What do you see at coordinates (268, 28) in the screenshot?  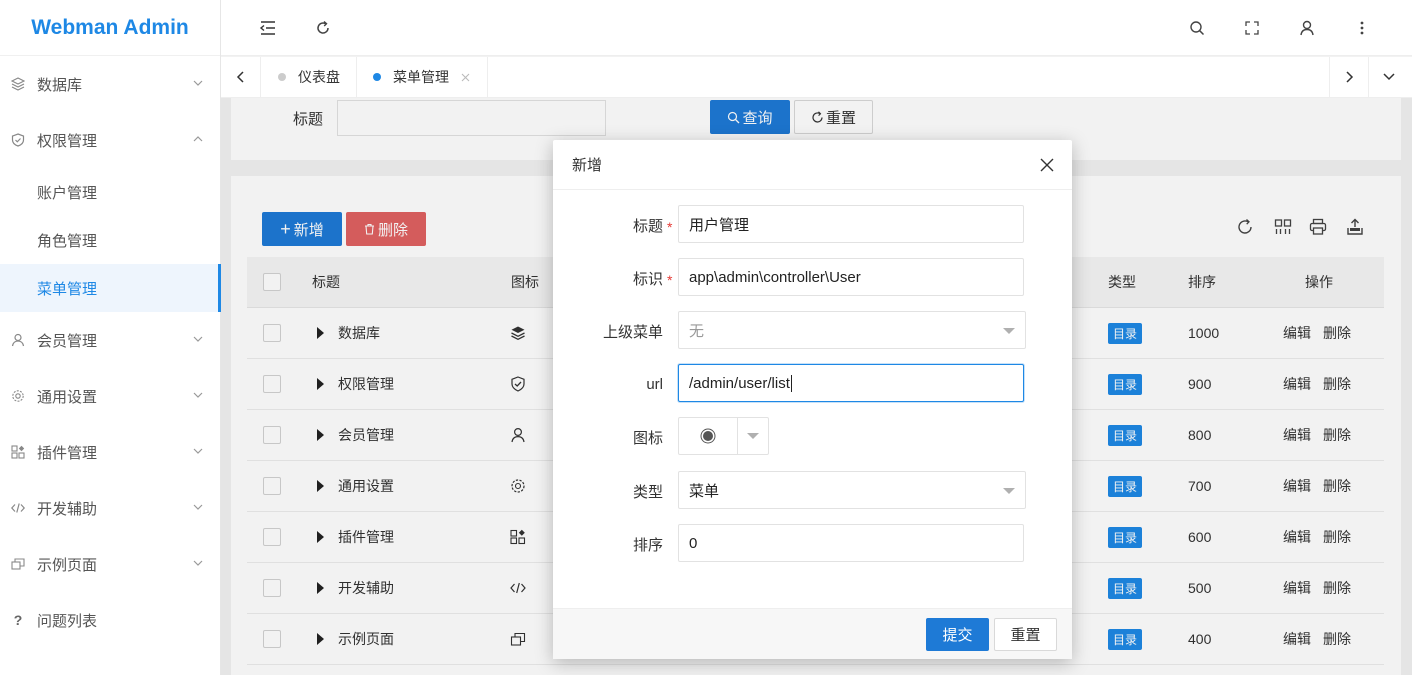 I see `collapse-menu-icon` at bounding box center [268, 28].